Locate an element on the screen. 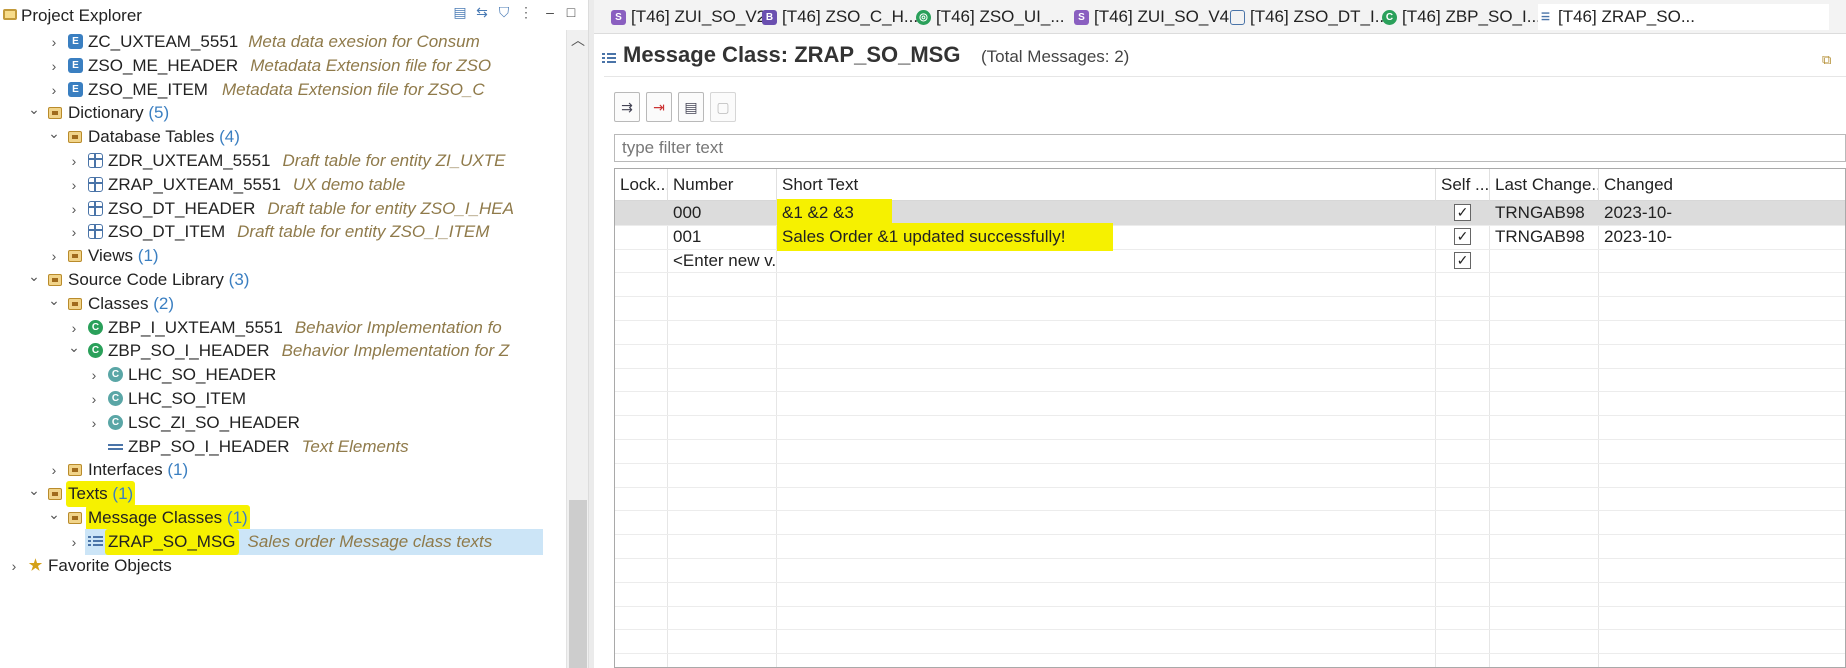 The width and height of the screenshot is (1846, 668). tree-item-label: ZBP_SO_I_HEADER is located at coordinates (209, 446).